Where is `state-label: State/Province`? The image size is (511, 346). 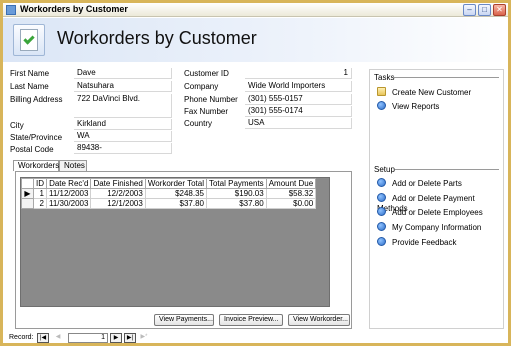
state-label: State/Province is located at coordinates (36, 137).